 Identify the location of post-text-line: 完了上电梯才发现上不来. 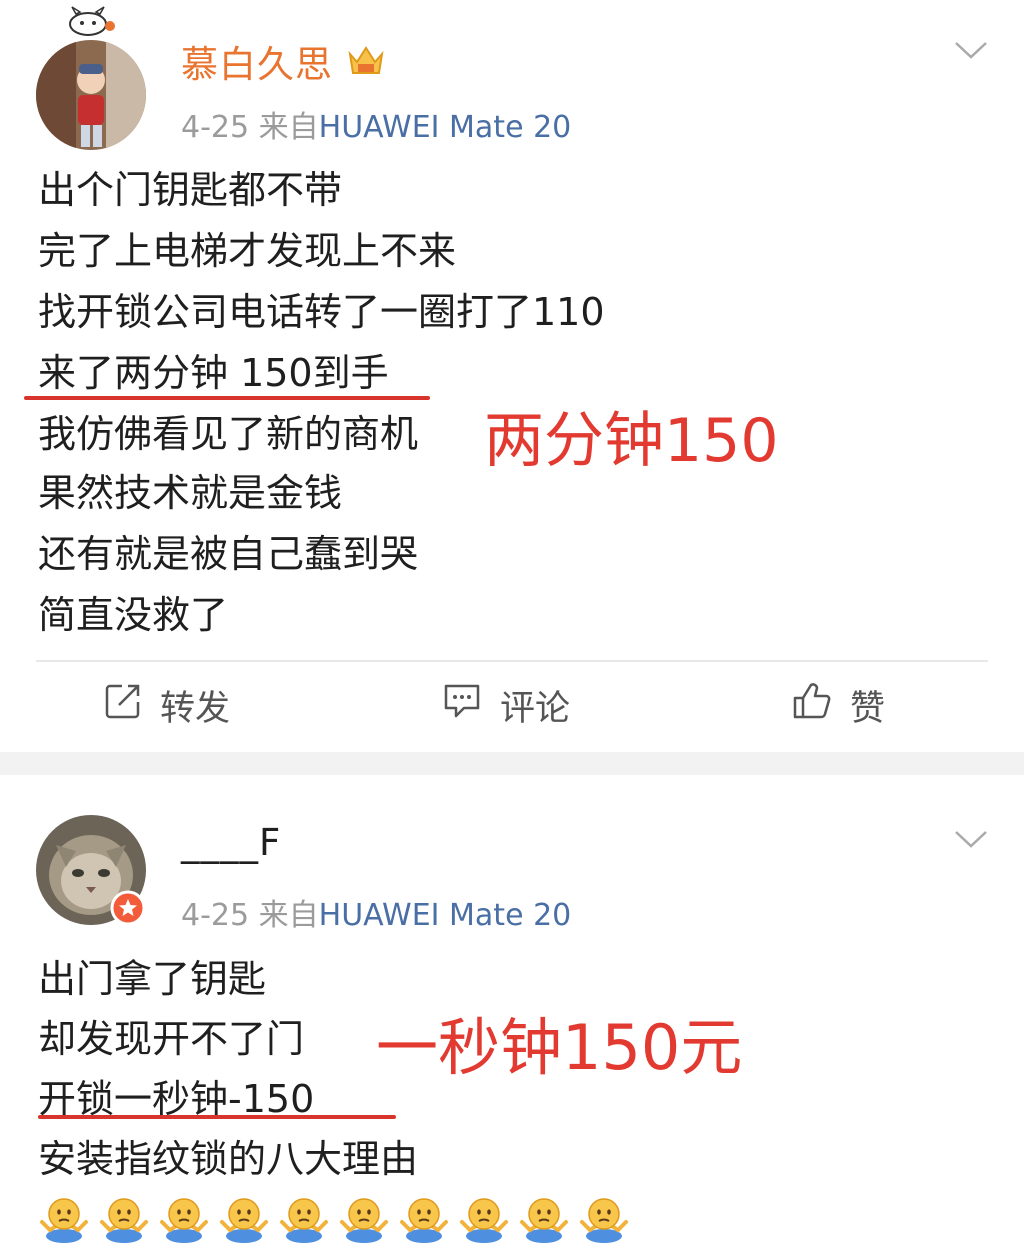
(247, 251).